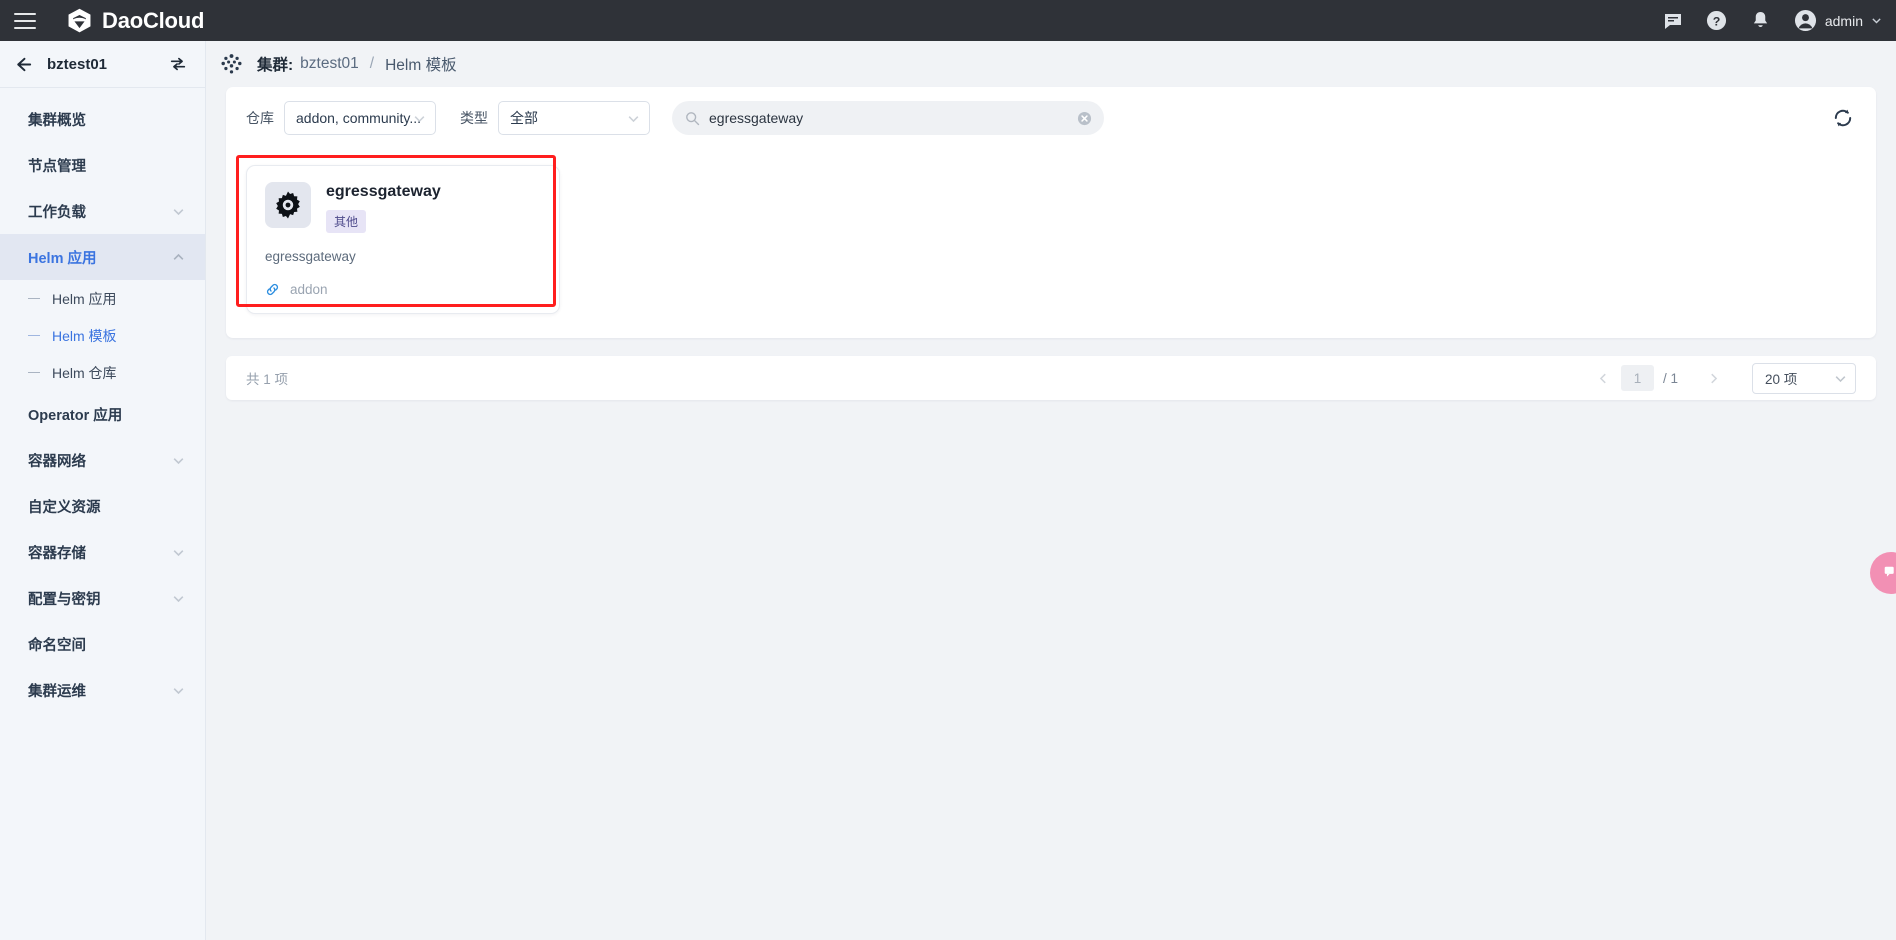  What do you see at coordinates (102, 165) in the screenshot?
I see `sidebar-item-nodes: 节点管理` at bounding box center [102, 165].